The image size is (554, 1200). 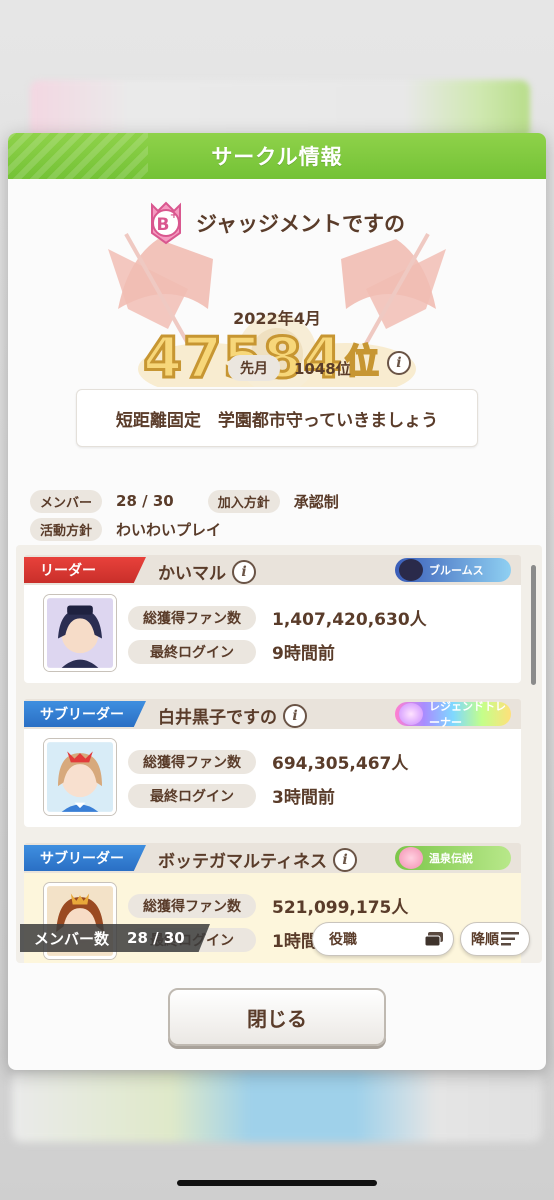 What do you see at coordinates (268, 761) in the screenshot?
I see `fans-stat: 総獲得ファン数 694,305,467人` at bounding box center [268, 761].